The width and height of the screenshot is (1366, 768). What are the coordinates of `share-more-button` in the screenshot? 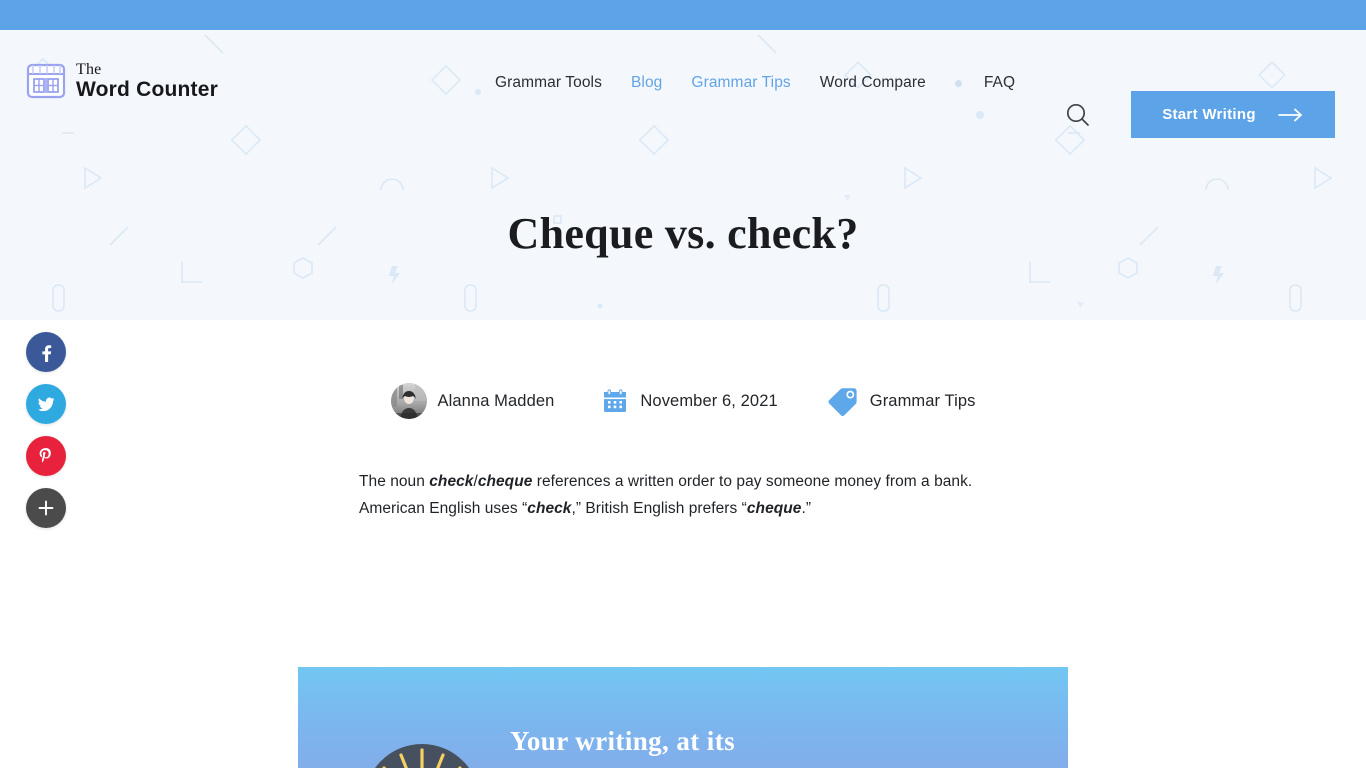 It's located at (46, 508).